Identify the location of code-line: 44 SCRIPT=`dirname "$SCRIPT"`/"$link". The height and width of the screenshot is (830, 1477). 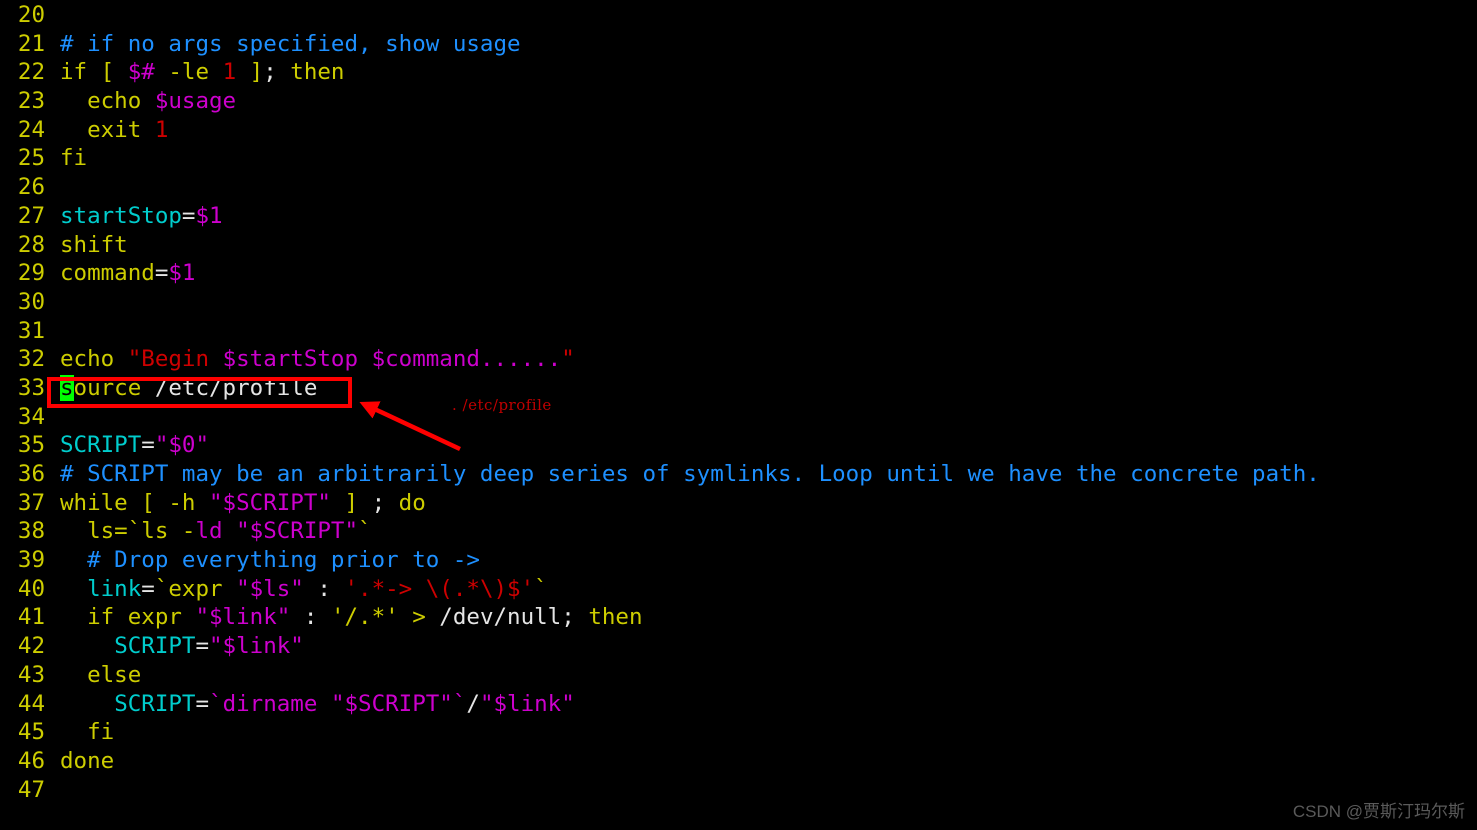
(660, 704).